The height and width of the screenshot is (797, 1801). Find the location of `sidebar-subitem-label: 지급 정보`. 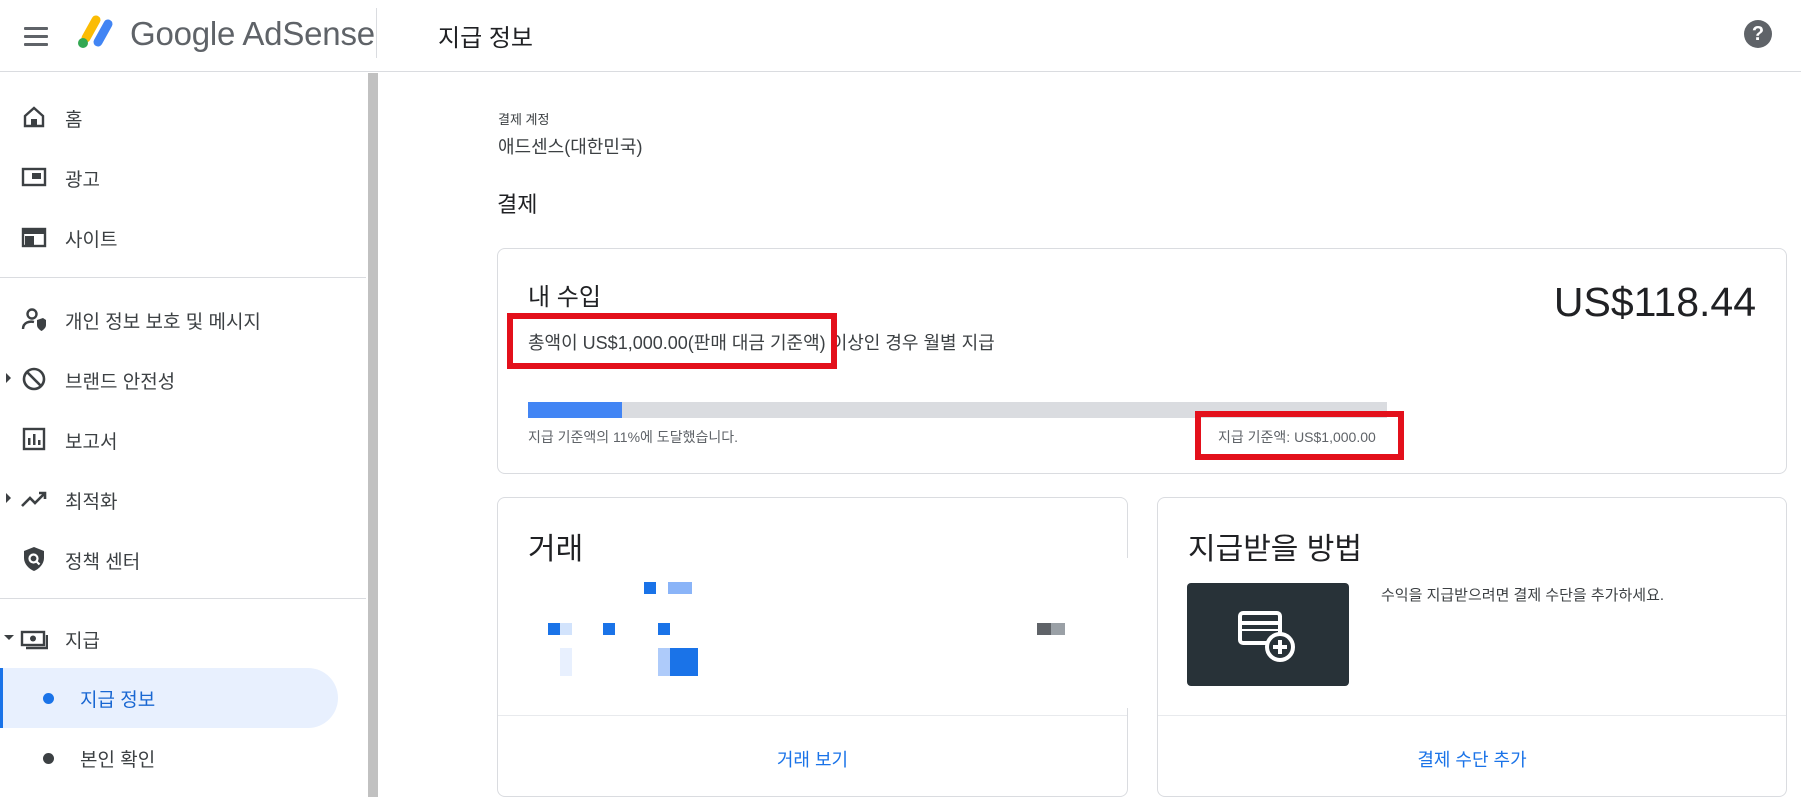

sidebar-subitem-label: 지급 정보 is located at coordinates (118, 700).